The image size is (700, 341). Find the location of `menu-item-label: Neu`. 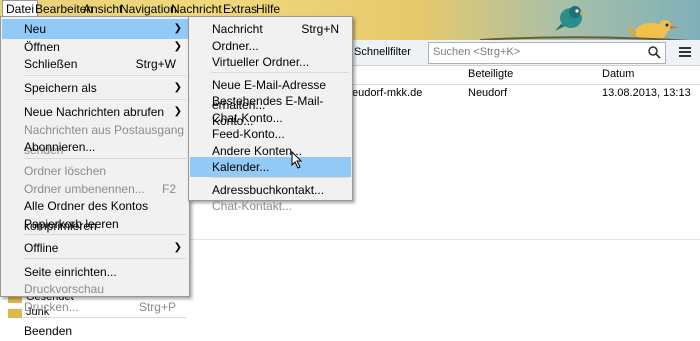

menu-item-label: Neu is located at coordinates (35, 29).